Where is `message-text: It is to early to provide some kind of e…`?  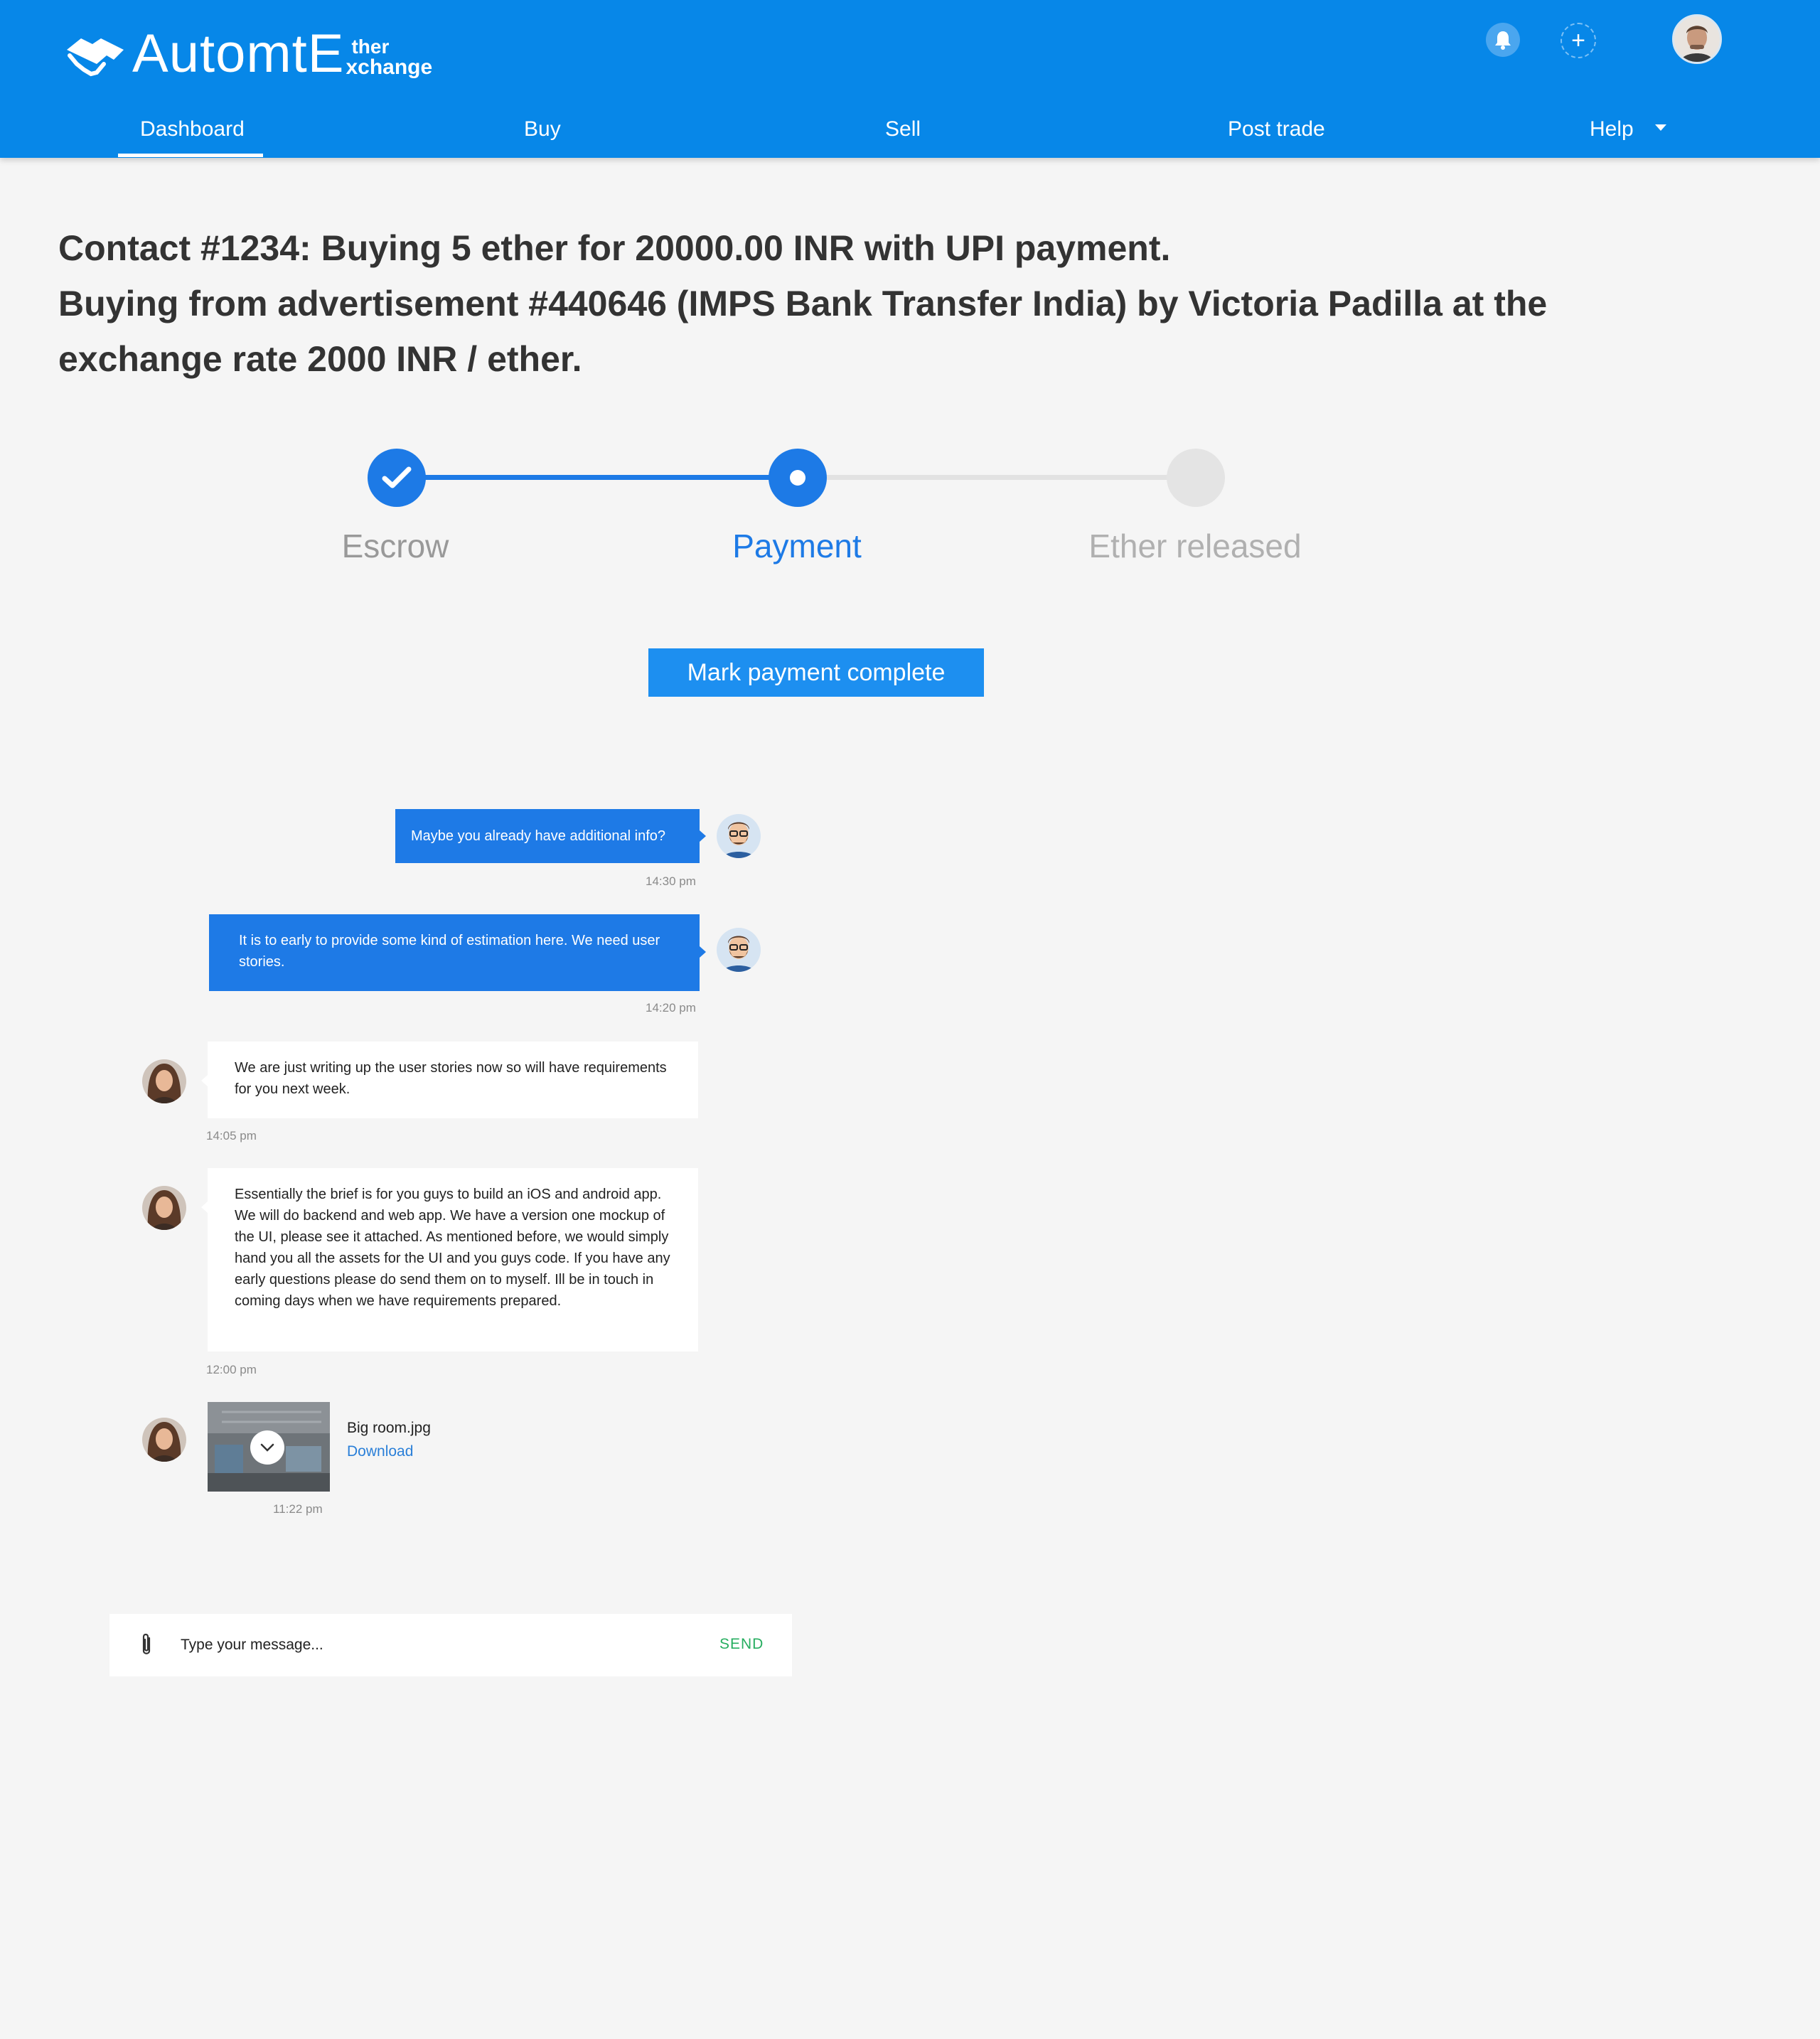 message-text: It is to early to provide some kind of e… is located at coordinates (449, 952).